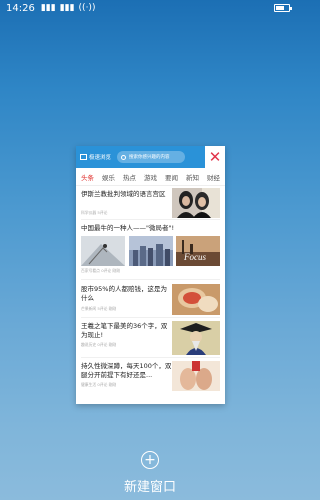 The width and height of the screenshot is (320, 500). What do you see at coordinates (150, 203) in the screenshot?
I see `news-item: 伊斯兰教批判领域的语言宫区 科学仪器 5评论` at bounding box center [150, 203].